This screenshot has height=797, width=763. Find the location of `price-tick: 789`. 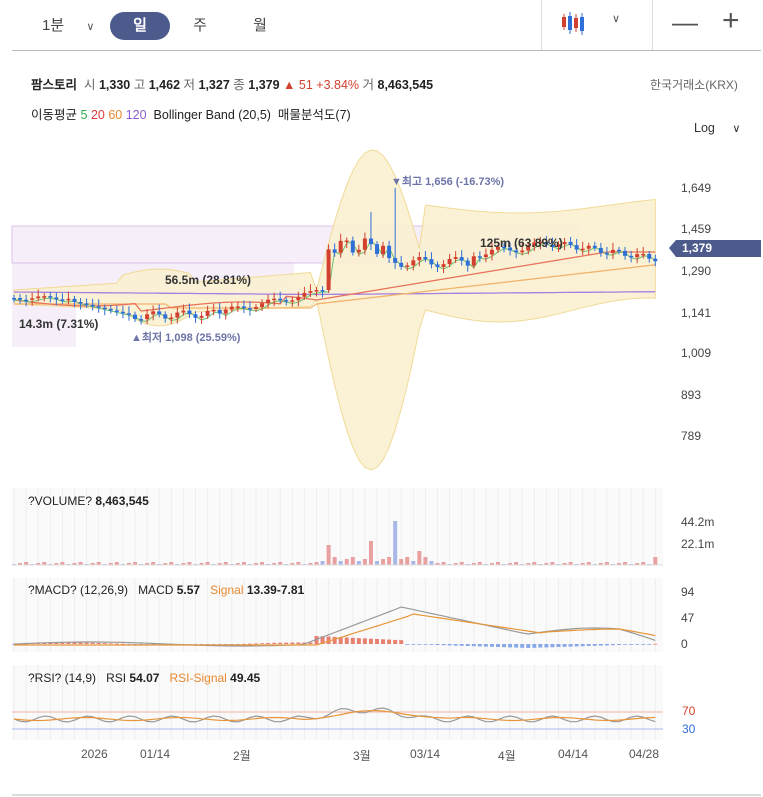

price-tick: 789 is located at coordinates (691, 436).